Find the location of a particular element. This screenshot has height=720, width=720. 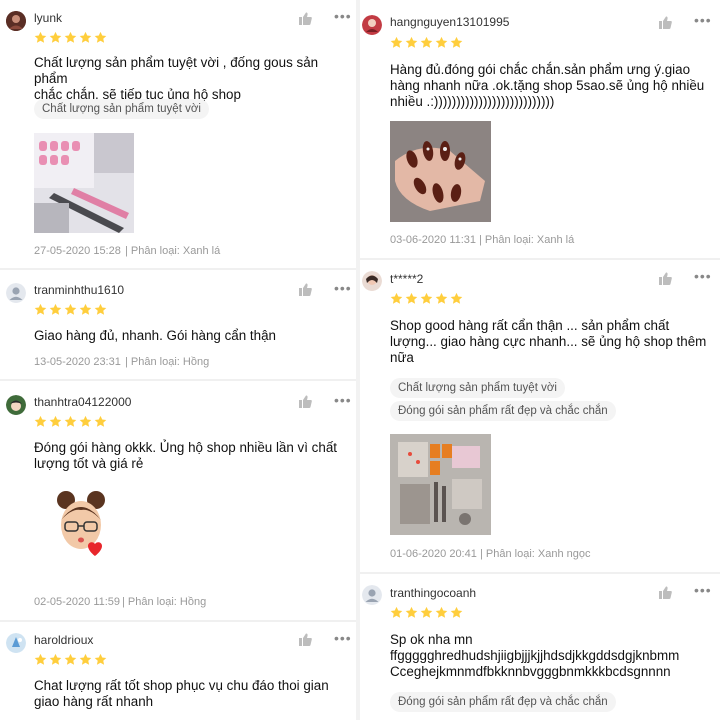

review-text: Giao hàng đủ, nhanh. Gói hàng cẩn thận is located at coordinates (155, 335).